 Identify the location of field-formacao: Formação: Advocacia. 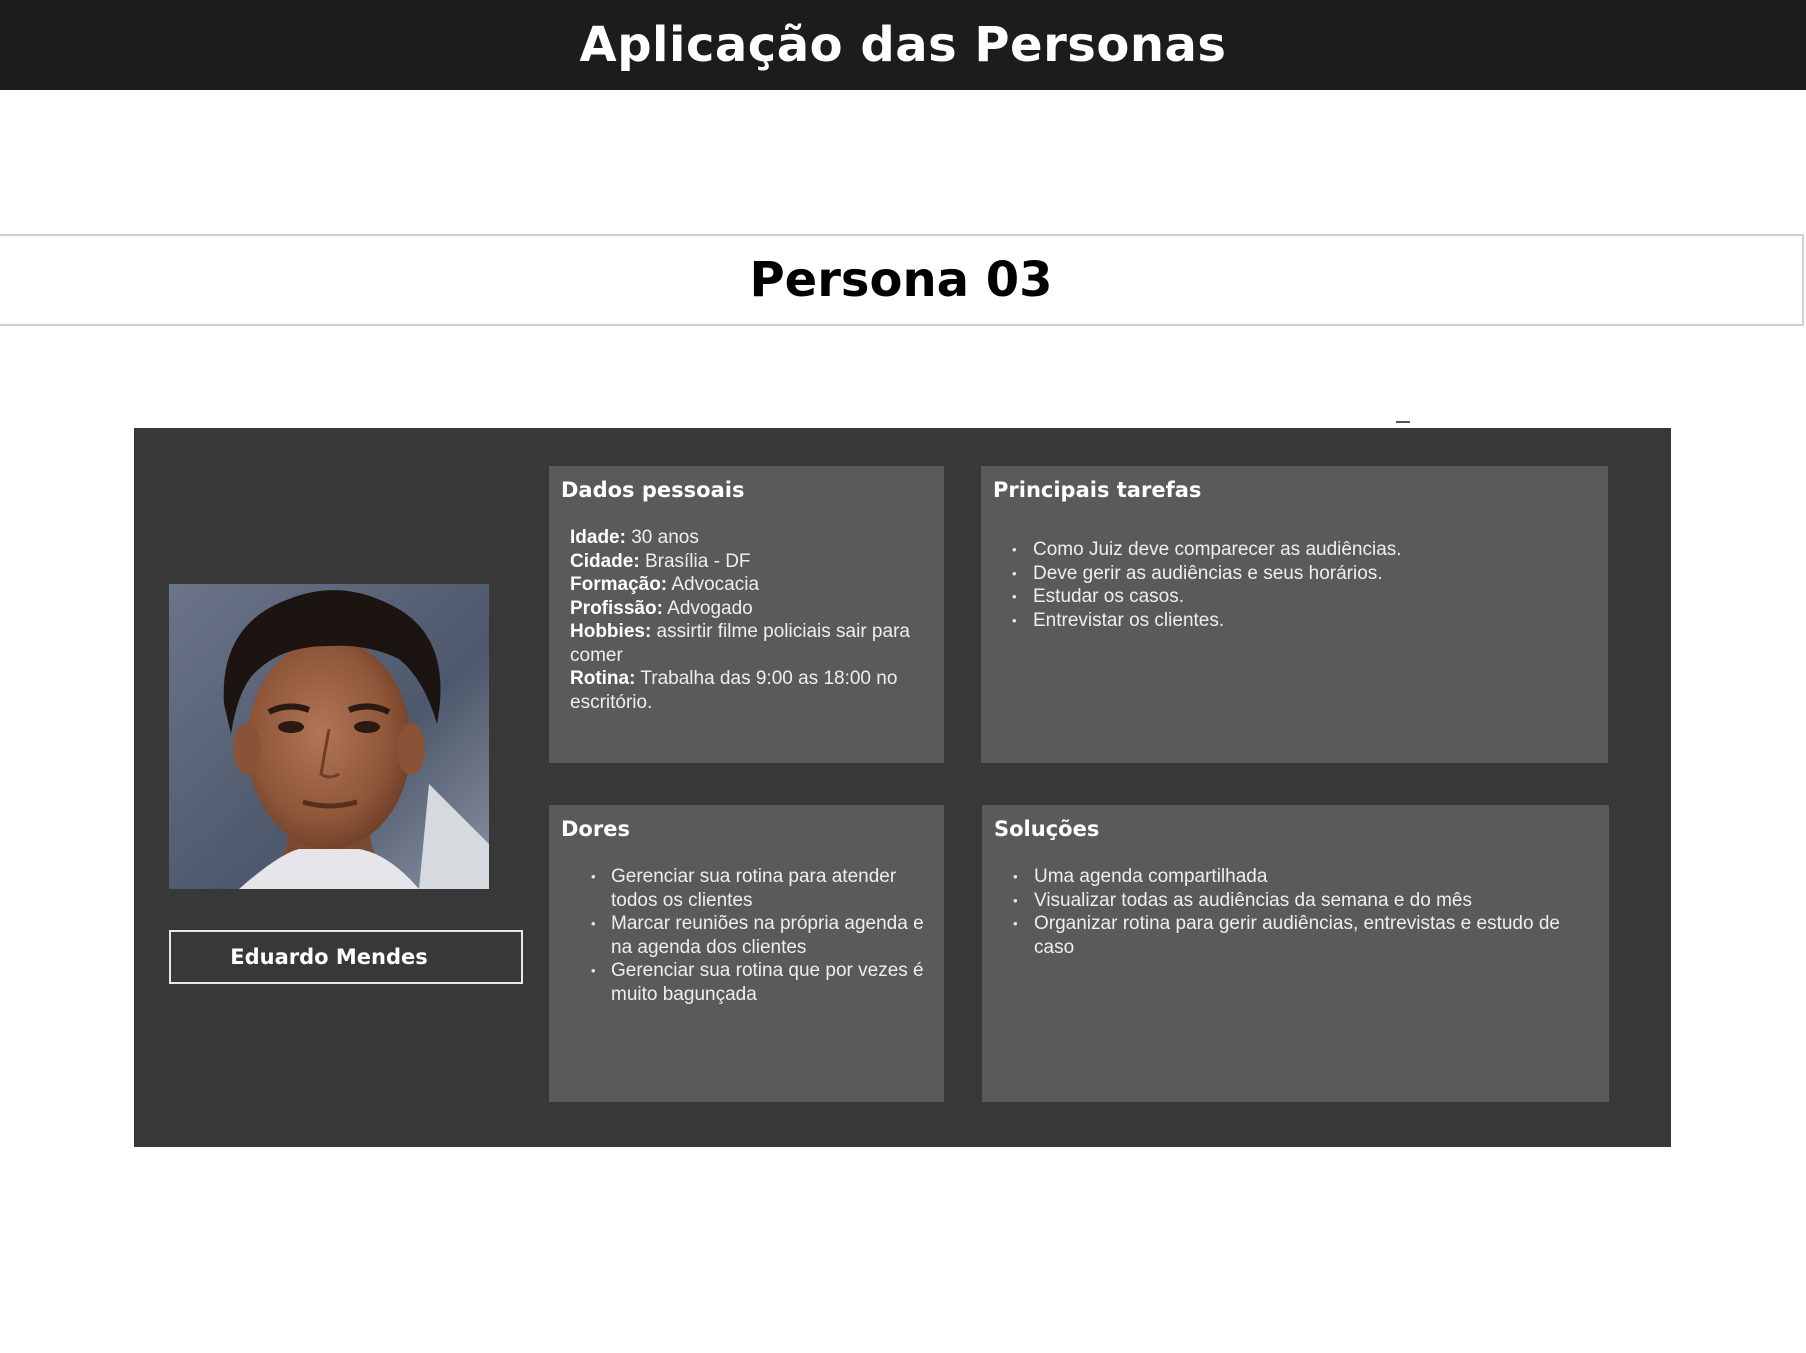
(751, 585).